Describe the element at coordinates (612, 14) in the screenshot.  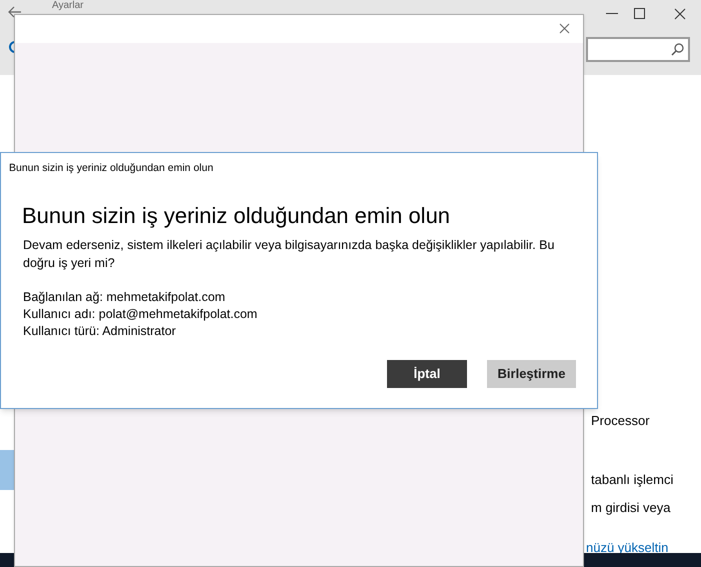
I see `minimize-icon` at that location.